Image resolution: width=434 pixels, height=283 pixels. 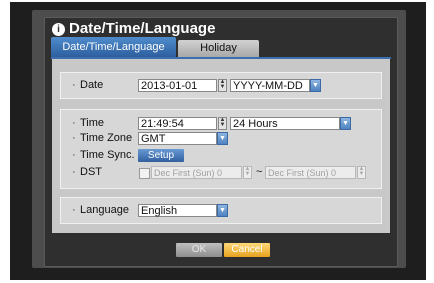 I want to click on dialog-title: i Date/Time/Language, so click(x=133, y=29).